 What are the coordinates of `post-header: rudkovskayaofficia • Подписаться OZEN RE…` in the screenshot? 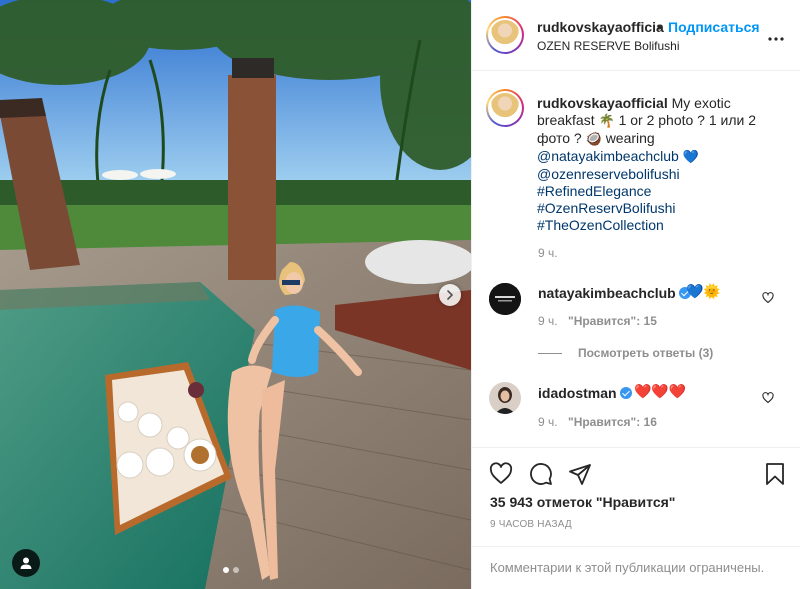 It's located at (636, 35).